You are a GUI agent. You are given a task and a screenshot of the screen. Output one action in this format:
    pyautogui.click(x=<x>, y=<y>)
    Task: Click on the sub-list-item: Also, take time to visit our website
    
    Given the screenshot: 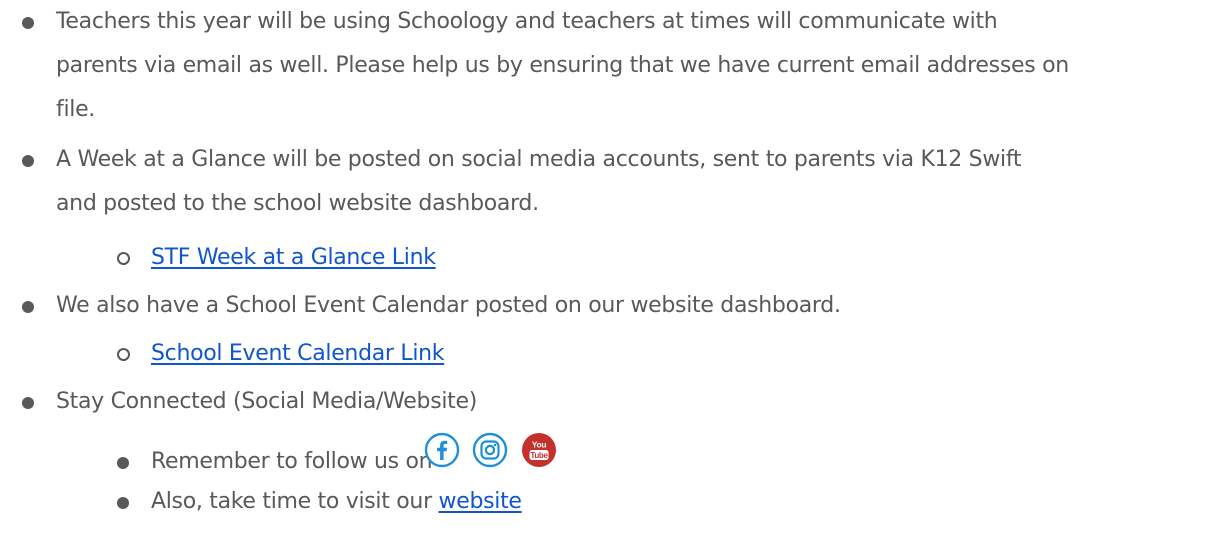 What is the action you would take?
    pyautogui.click(x=603, y=502)
    